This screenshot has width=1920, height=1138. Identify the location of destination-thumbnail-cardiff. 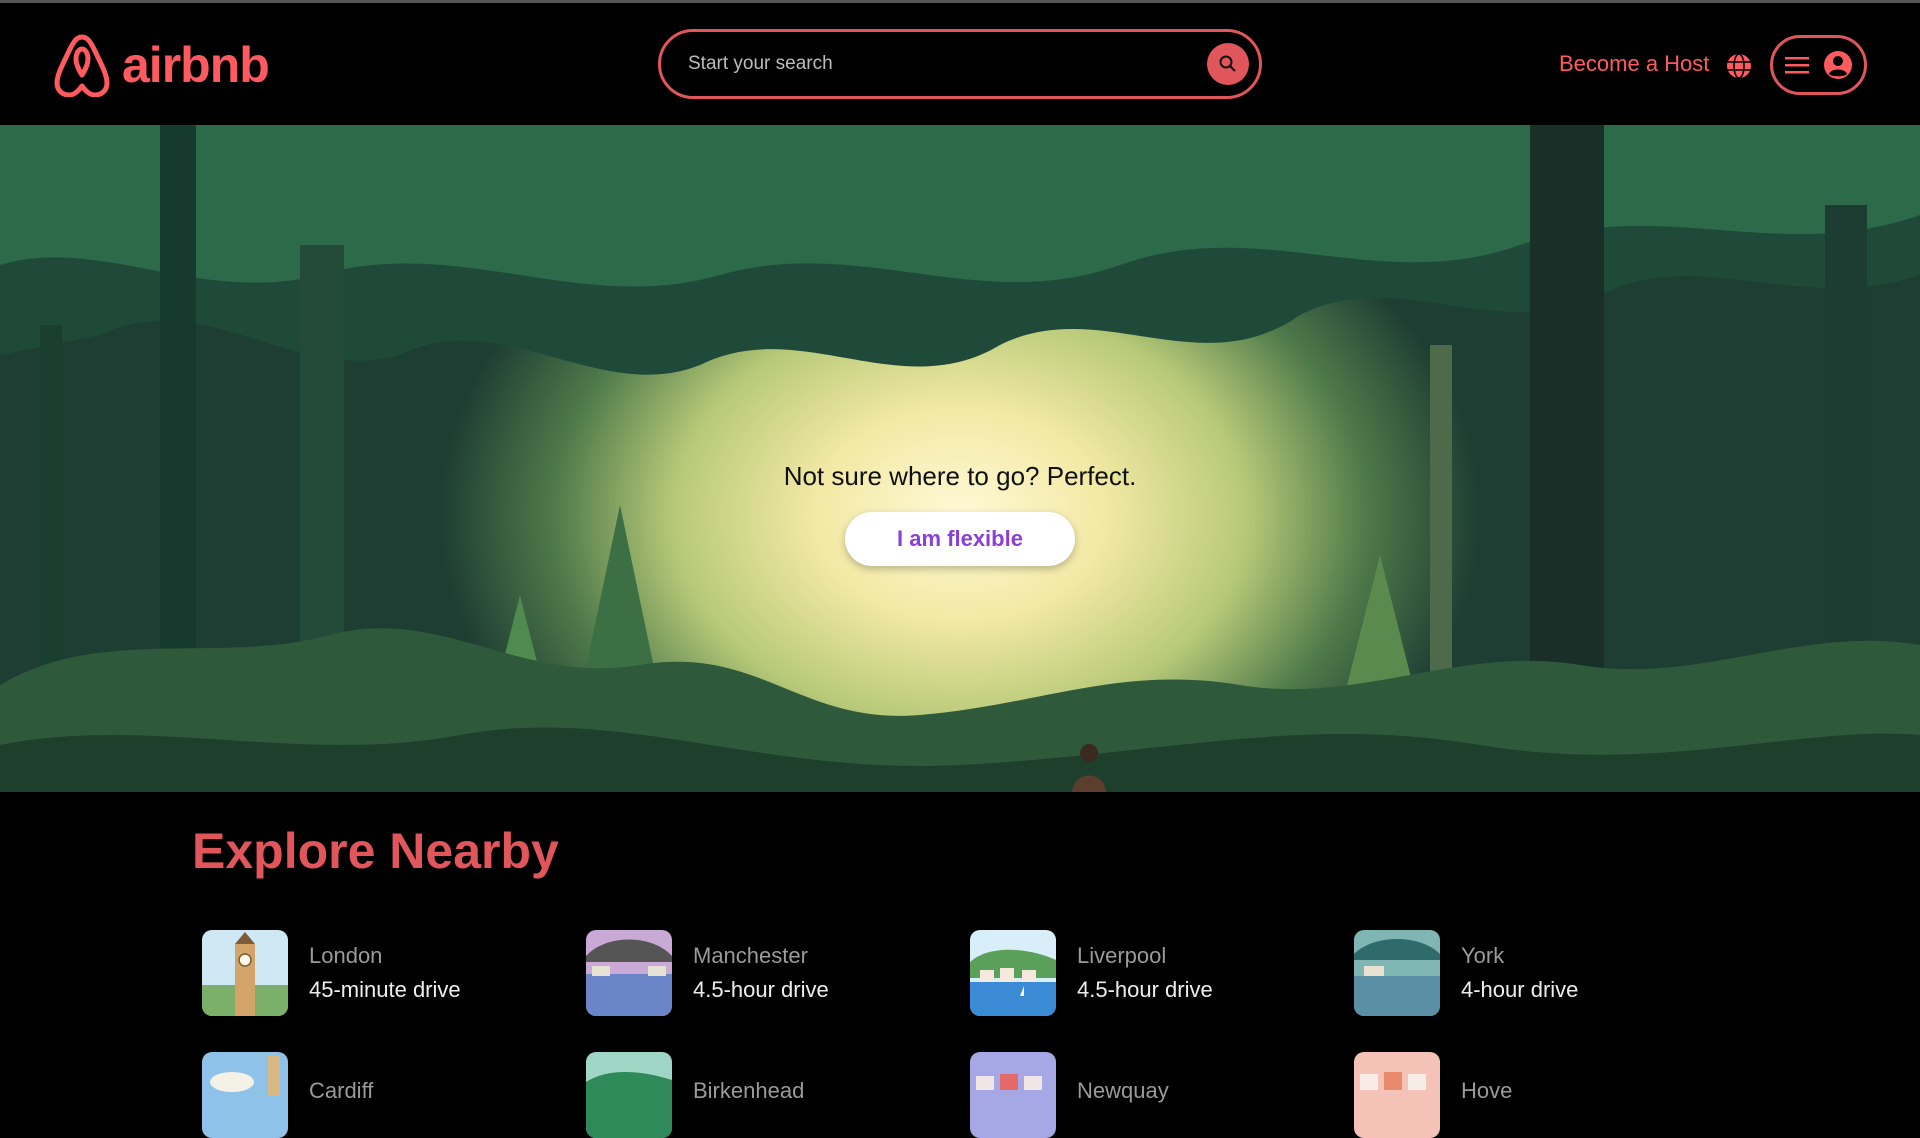
(245, 1095).